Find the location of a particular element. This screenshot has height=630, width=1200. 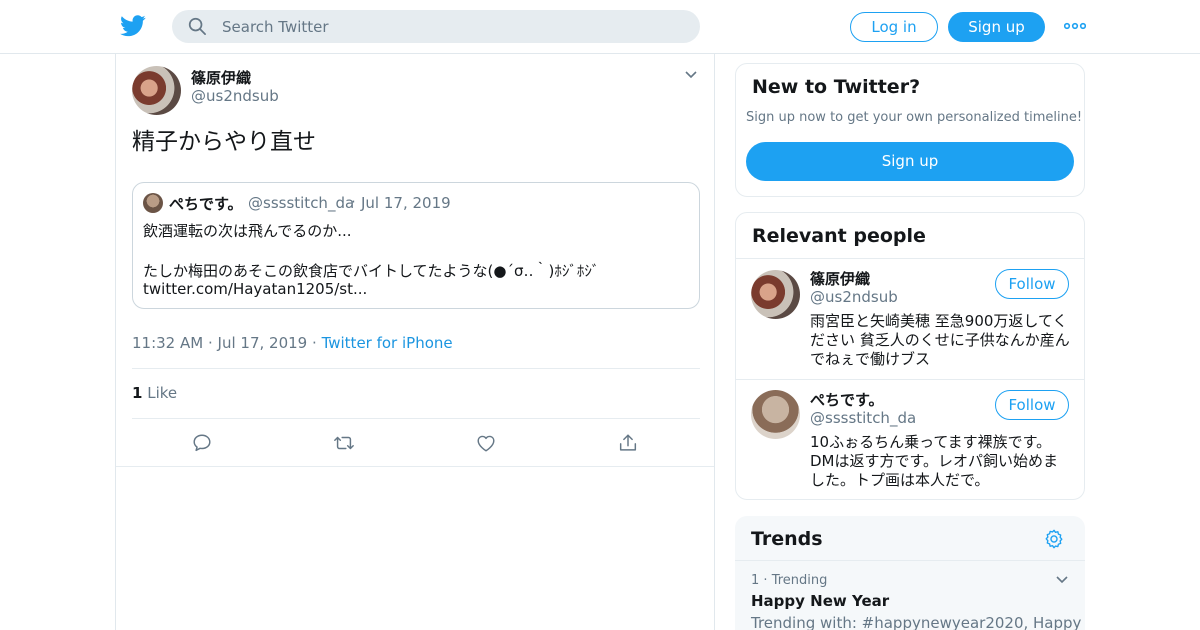

tweet-source-link: Twitter for iPhone is located at coordinates (387, 343).